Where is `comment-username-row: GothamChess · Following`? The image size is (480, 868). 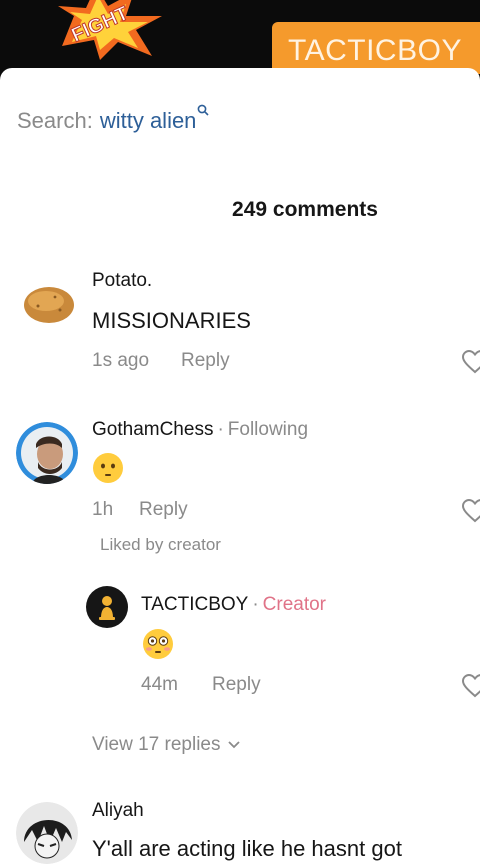
comment-username-row: GothamChess · Following is located at coordinates (200, 430).